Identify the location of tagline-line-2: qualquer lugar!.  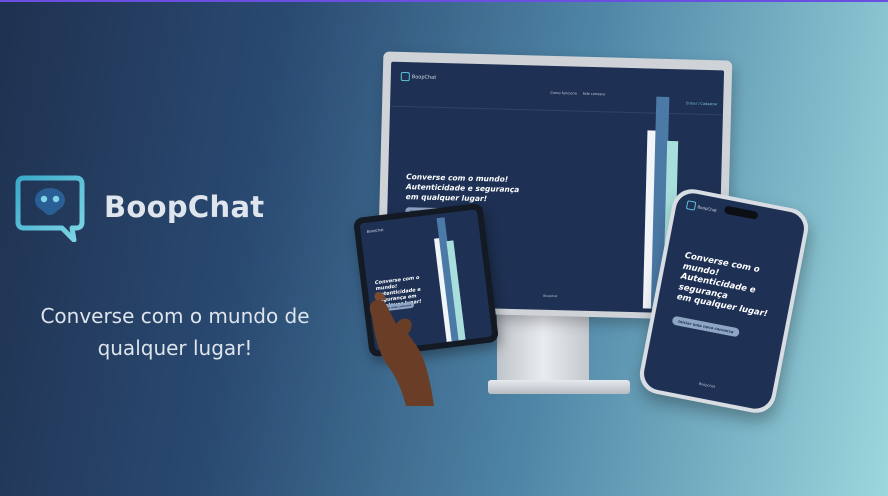
(175, 348).